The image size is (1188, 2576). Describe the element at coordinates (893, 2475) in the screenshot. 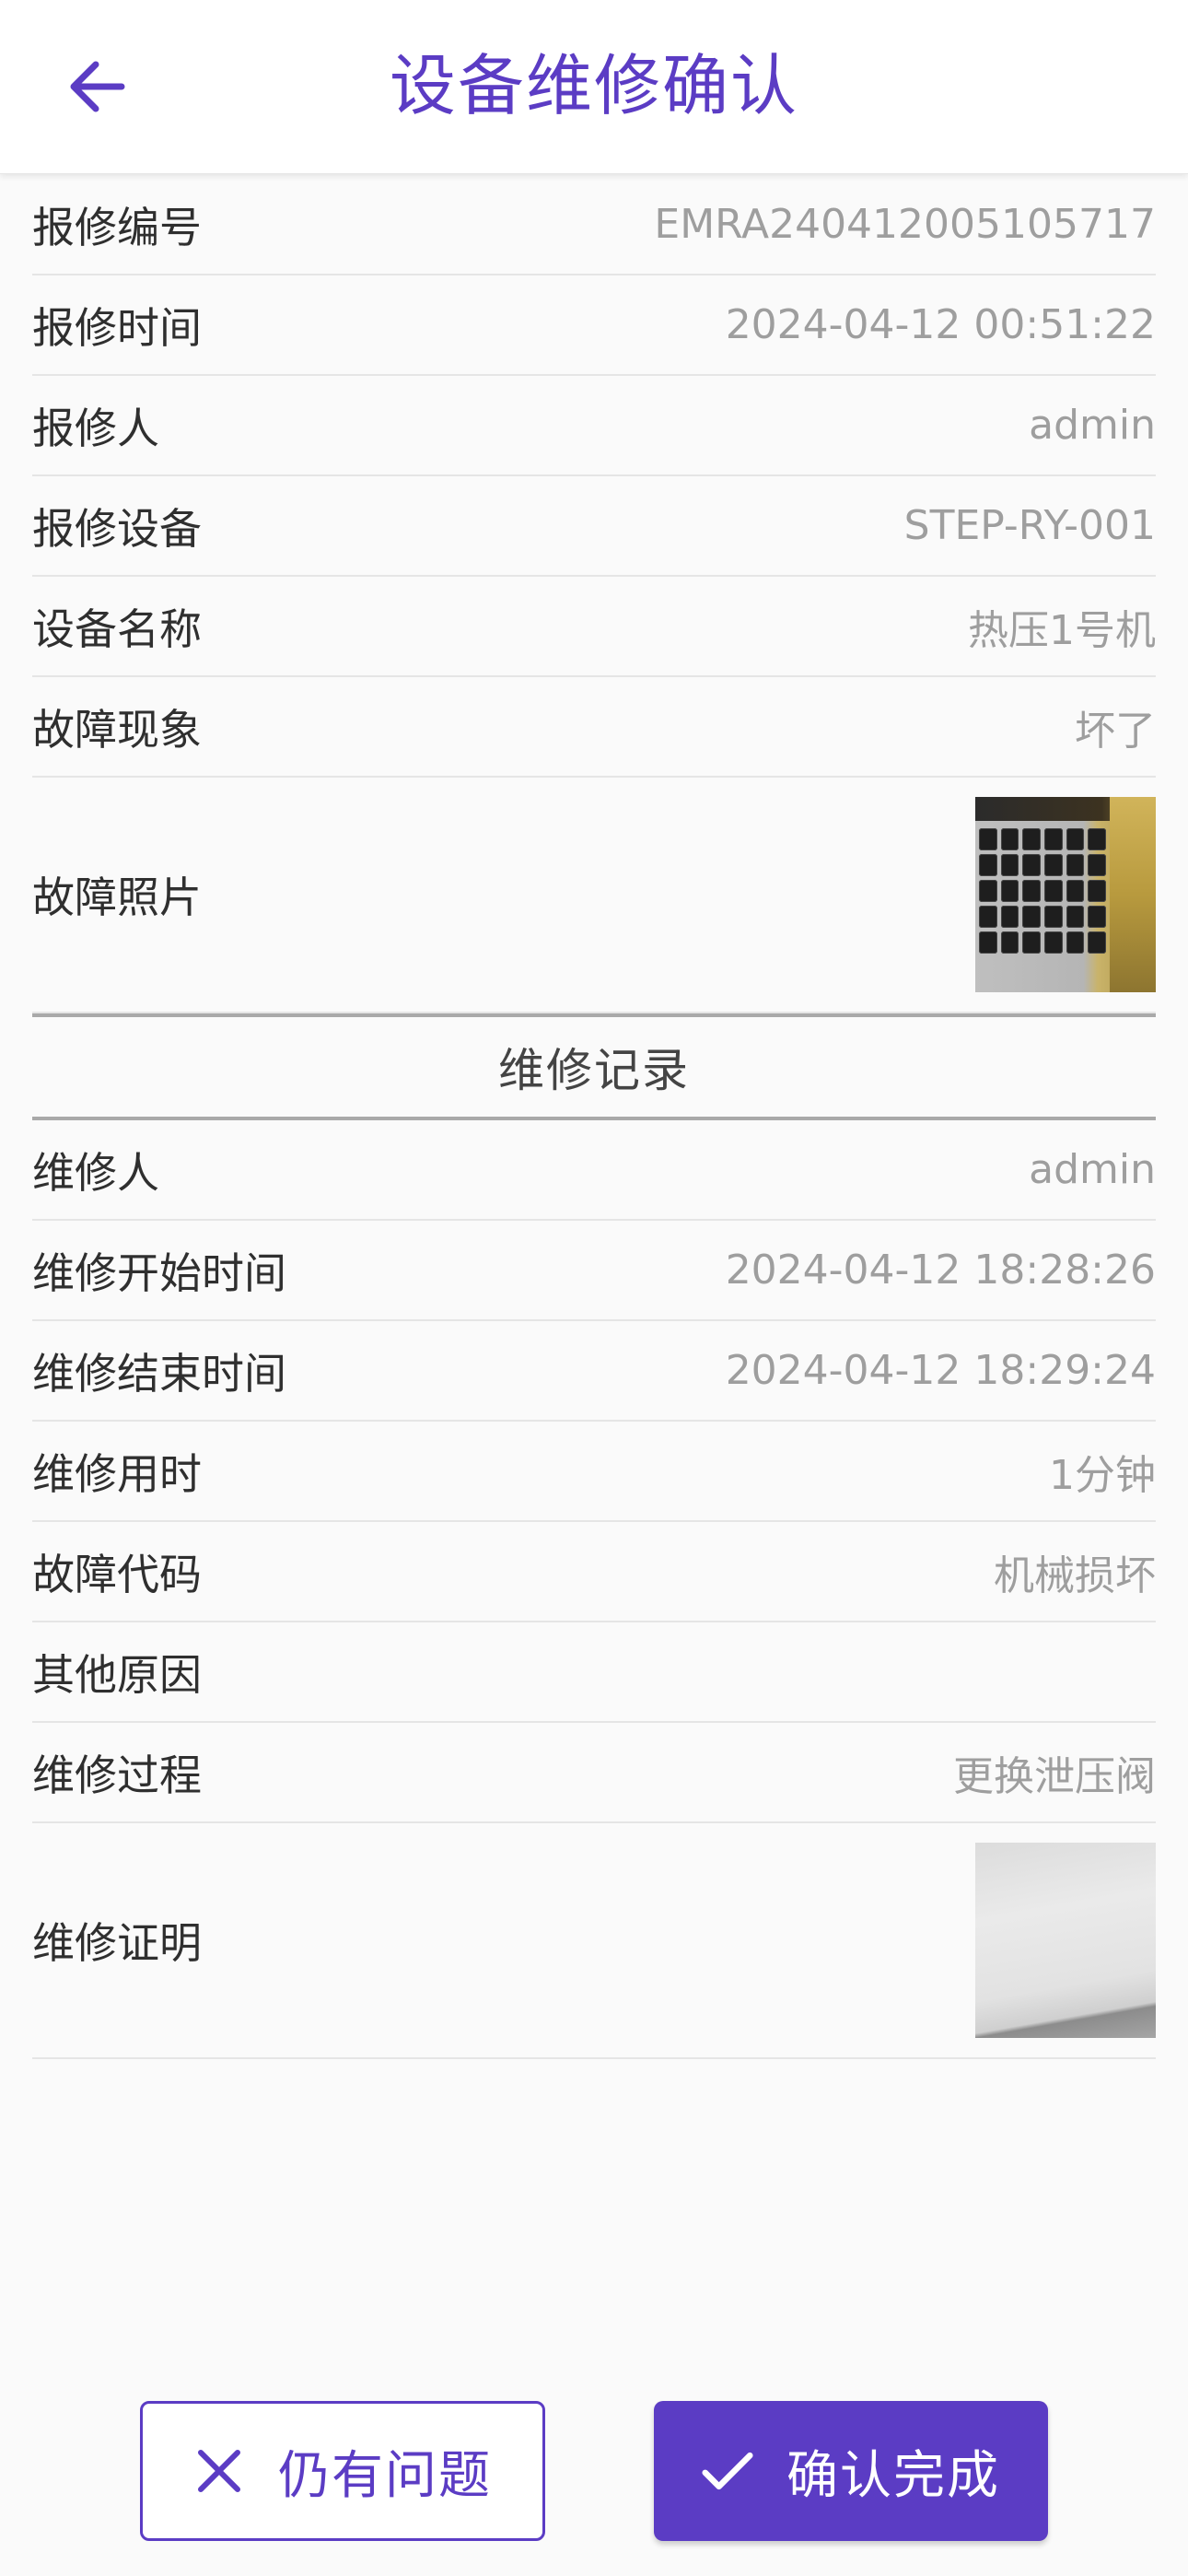

I see `confirm-complete-label: 确认完成` at that location.